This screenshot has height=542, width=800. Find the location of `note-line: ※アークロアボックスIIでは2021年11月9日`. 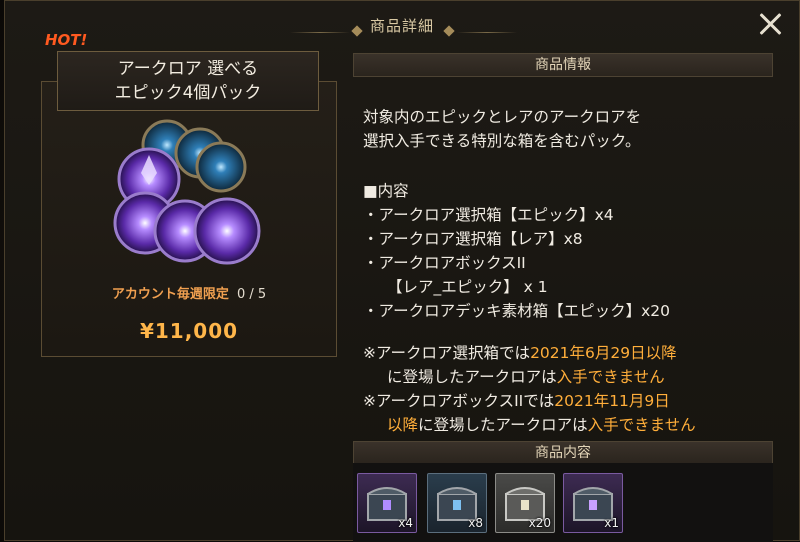

note-line: ※アークロアボックスIIでは2021年11月9日 is located at coordinates (573, 401).